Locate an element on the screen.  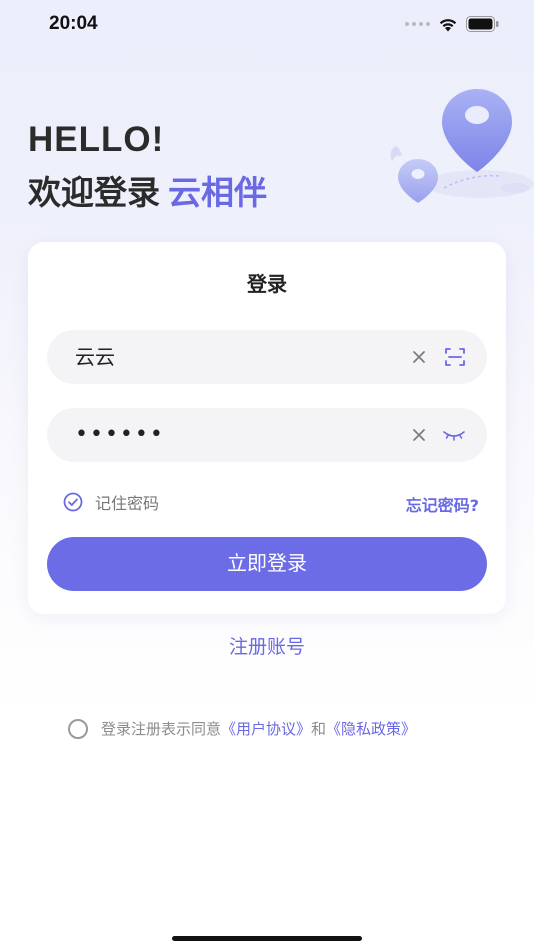
location-pin-icon is located at coordinates (462, 146).